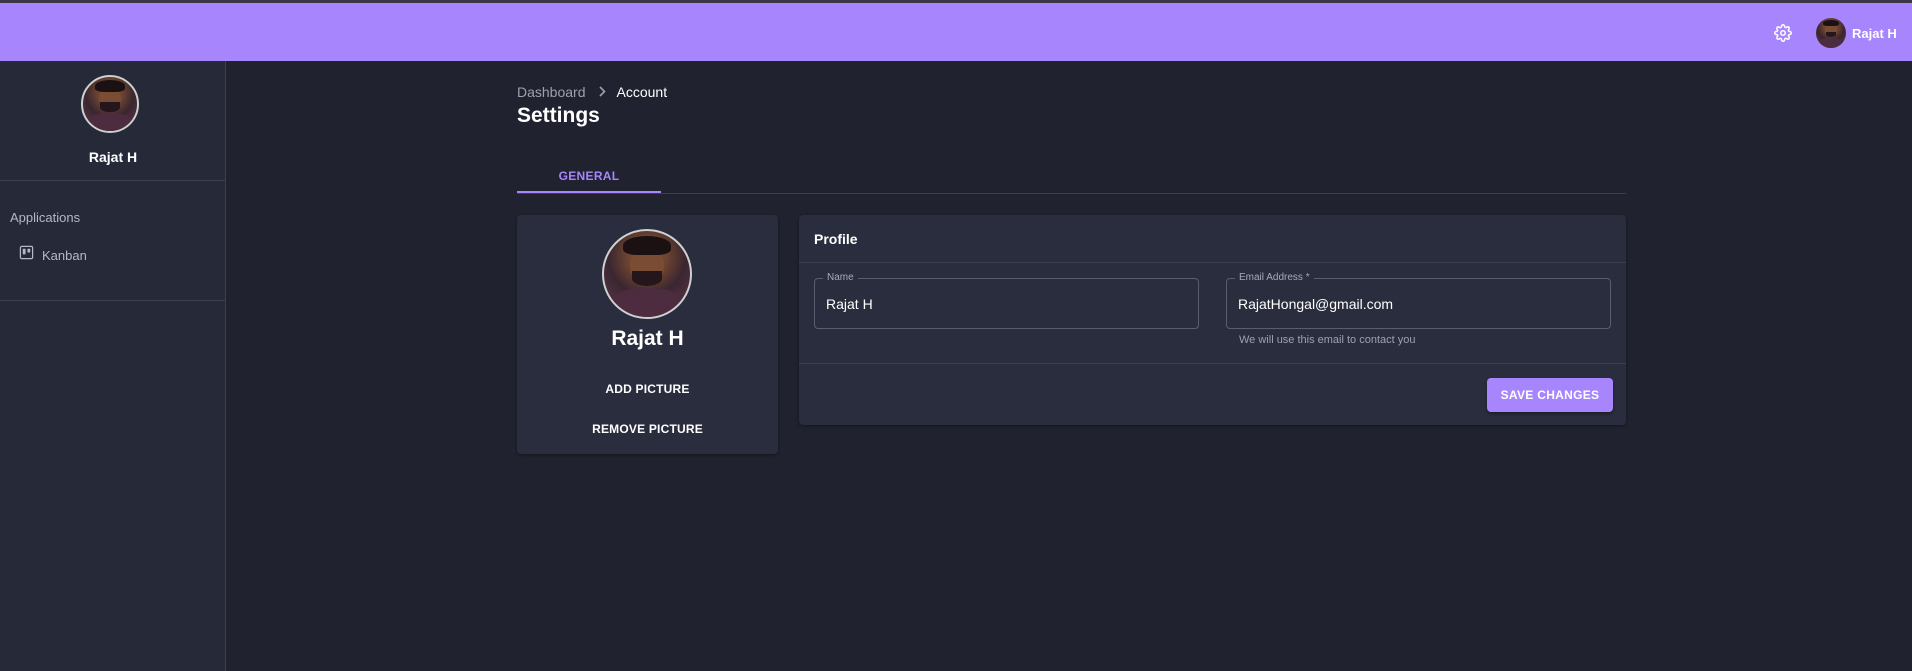  I want to click on page-title: Settings, so click(558, 115).